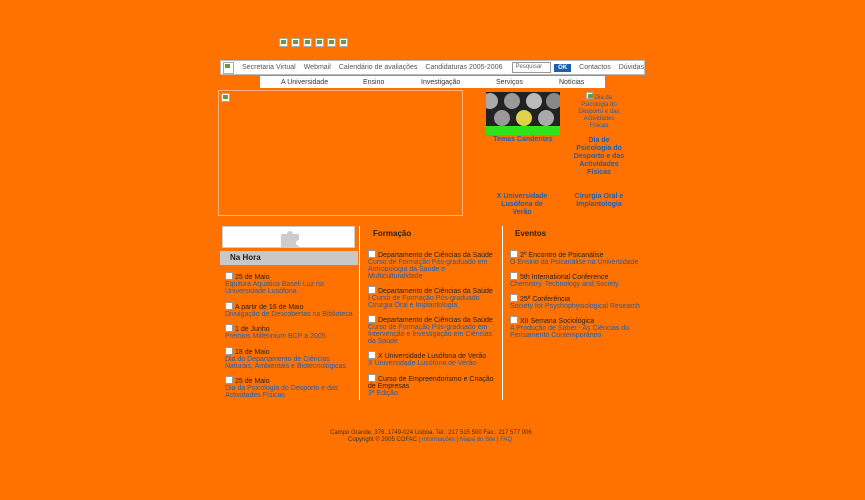 This screenshot has width=865, height=500. What do you see at coordinates (531, 233) in the screenshot?
I see `eventos-title: Eventos` at bounding box center [531, 233].